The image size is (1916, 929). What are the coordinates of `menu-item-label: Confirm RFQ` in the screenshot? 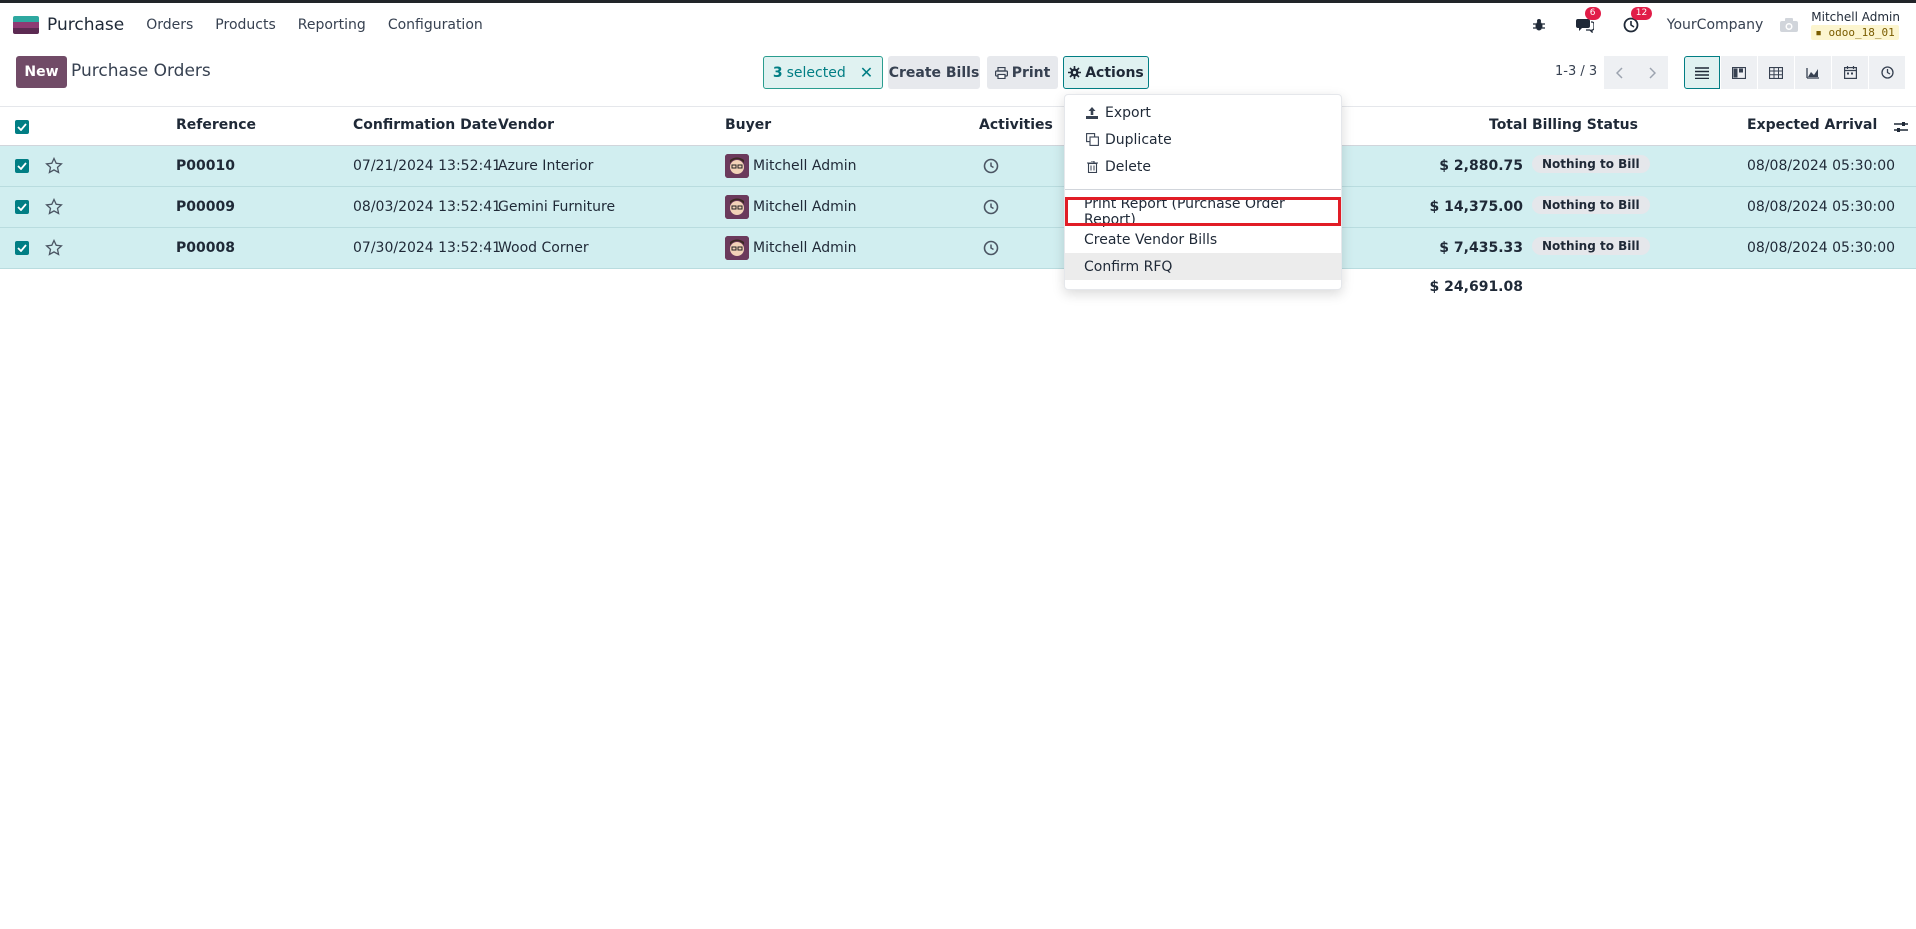 It's located at (1128, 266).